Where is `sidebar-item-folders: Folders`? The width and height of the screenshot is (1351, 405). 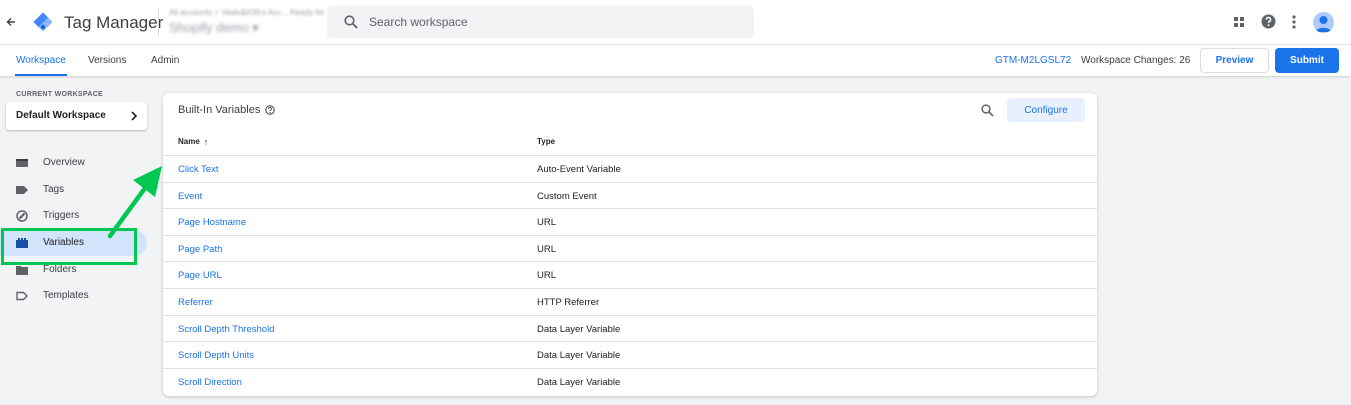
sidebar-item-folders: Folders is located at coordinates (73, 270).